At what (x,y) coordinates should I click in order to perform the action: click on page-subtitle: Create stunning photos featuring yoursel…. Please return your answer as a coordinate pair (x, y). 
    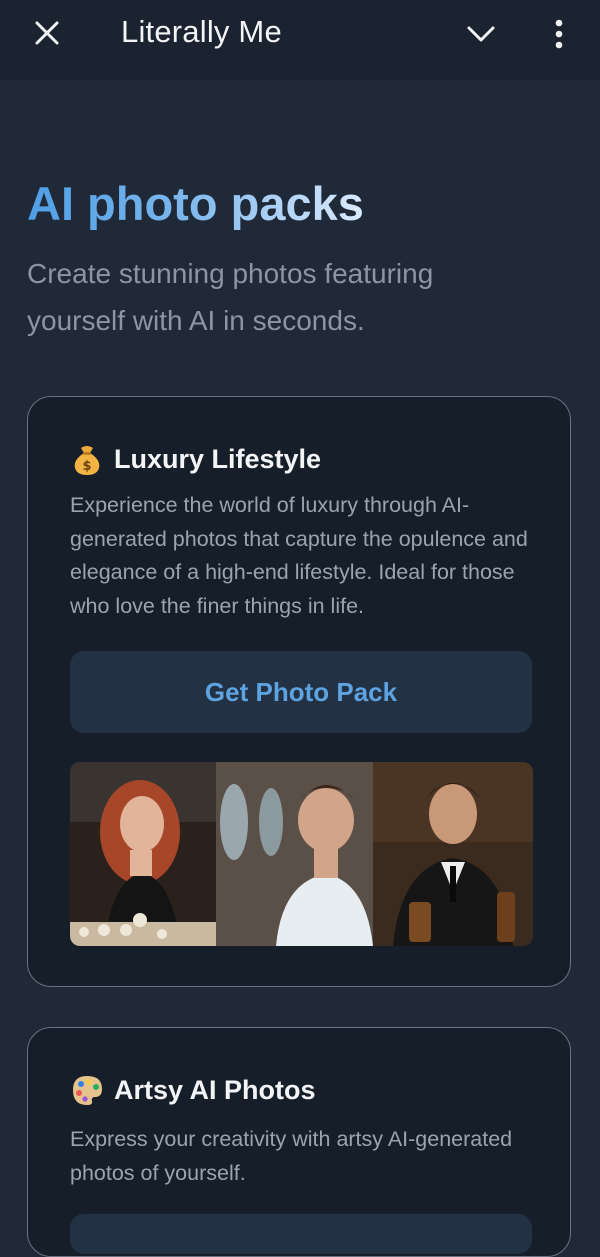
    Looking at the image, I should click on (230, 297).